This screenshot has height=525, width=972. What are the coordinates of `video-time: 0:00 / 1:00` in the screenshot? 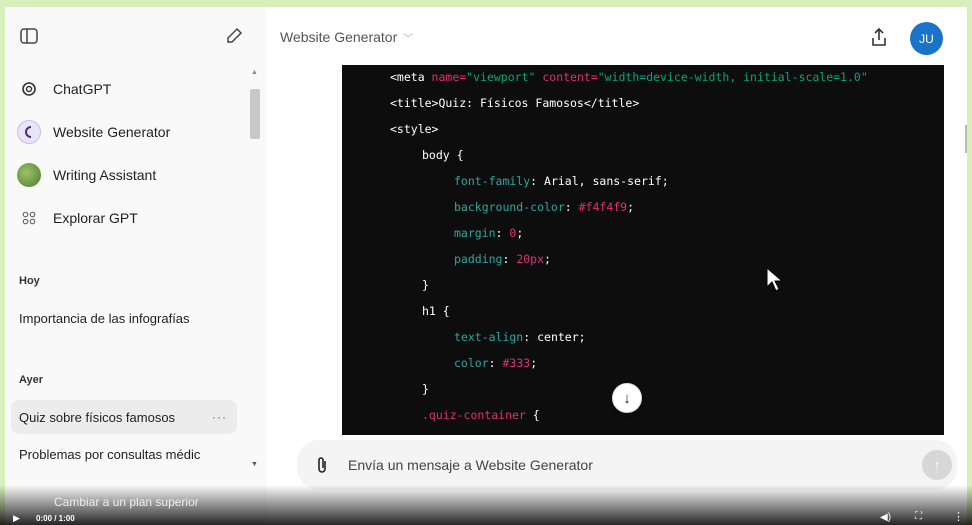 It's located at (55, 518).